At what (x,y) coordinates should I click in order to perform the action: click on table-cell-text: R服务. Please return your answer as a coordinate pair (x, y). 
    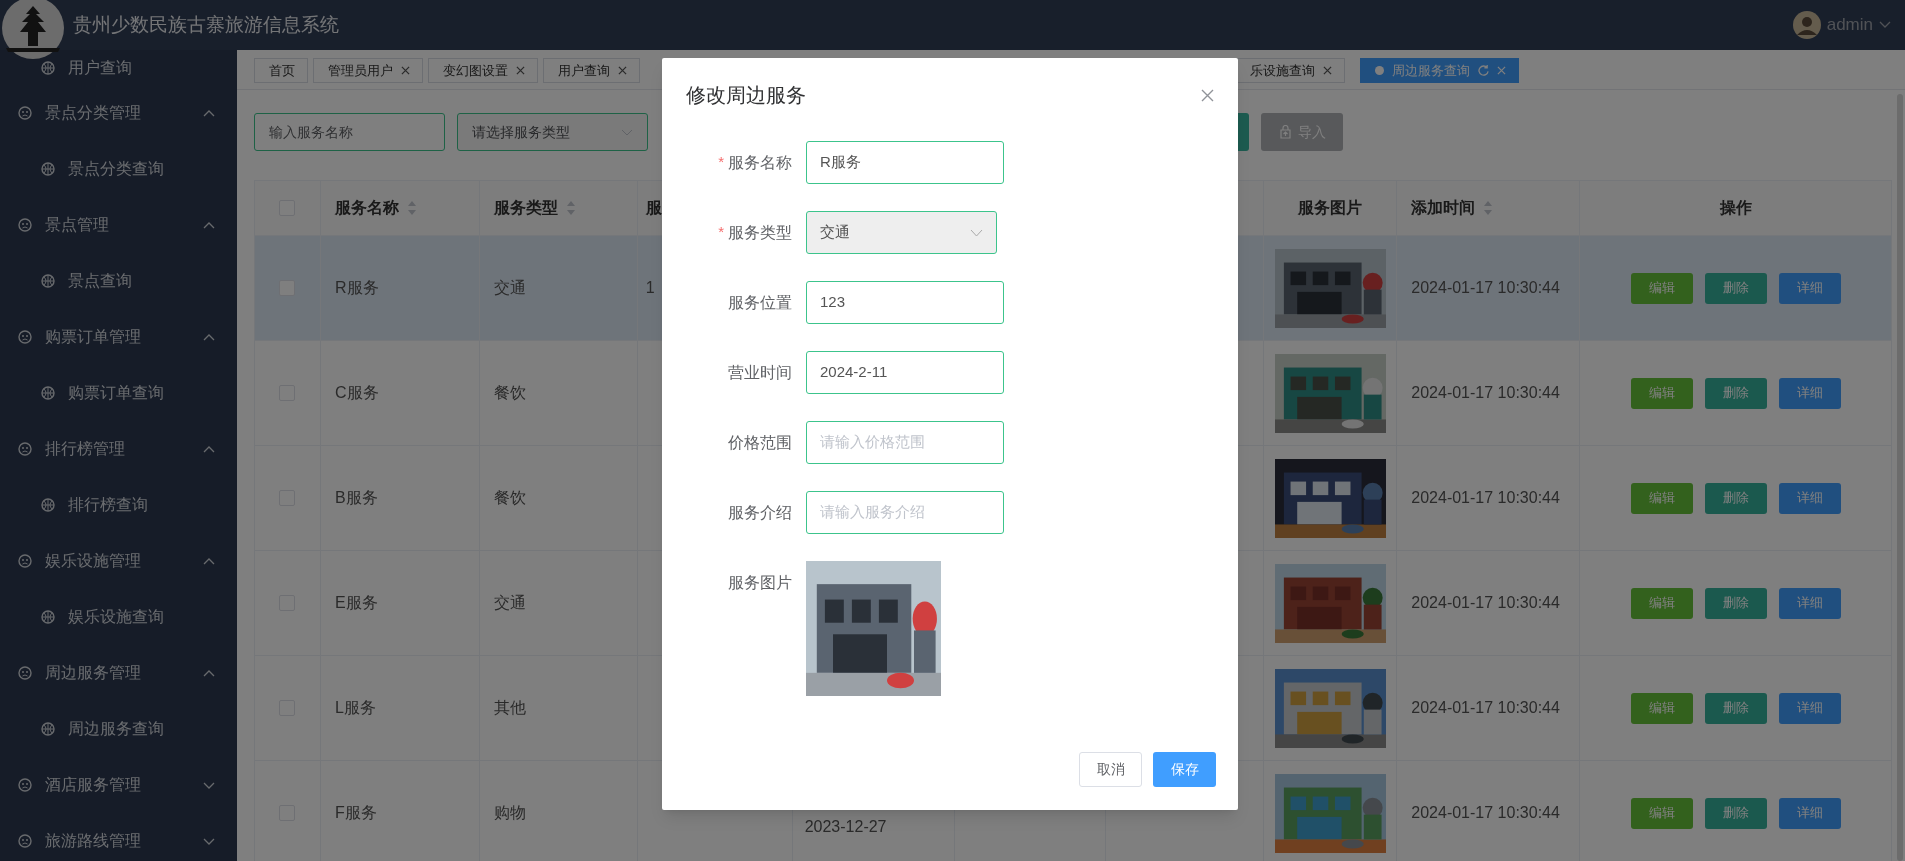
    Looking at the image, I should click on (356, 288).